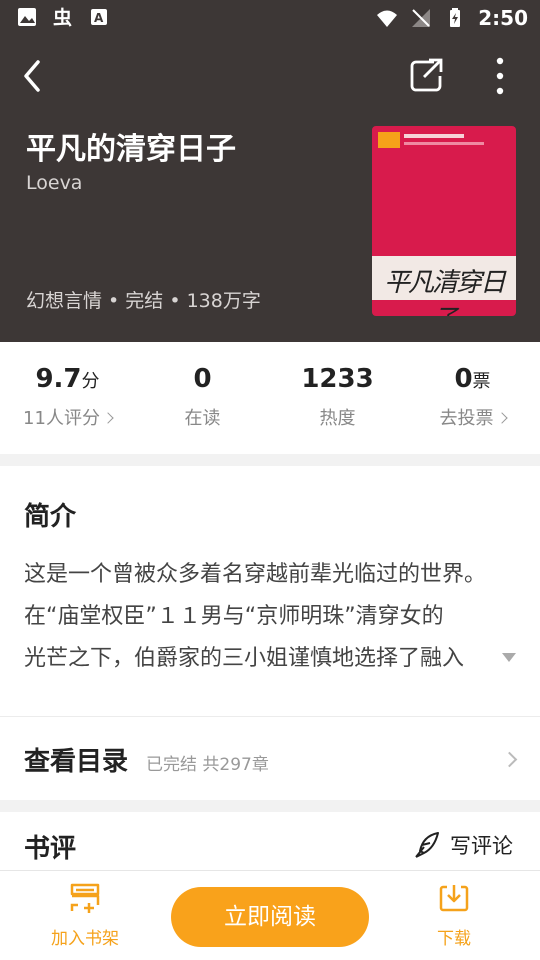  Describe the element at coordinates (61, 418) in the screenshot. I see `stat-label: 11人评分` at that location.